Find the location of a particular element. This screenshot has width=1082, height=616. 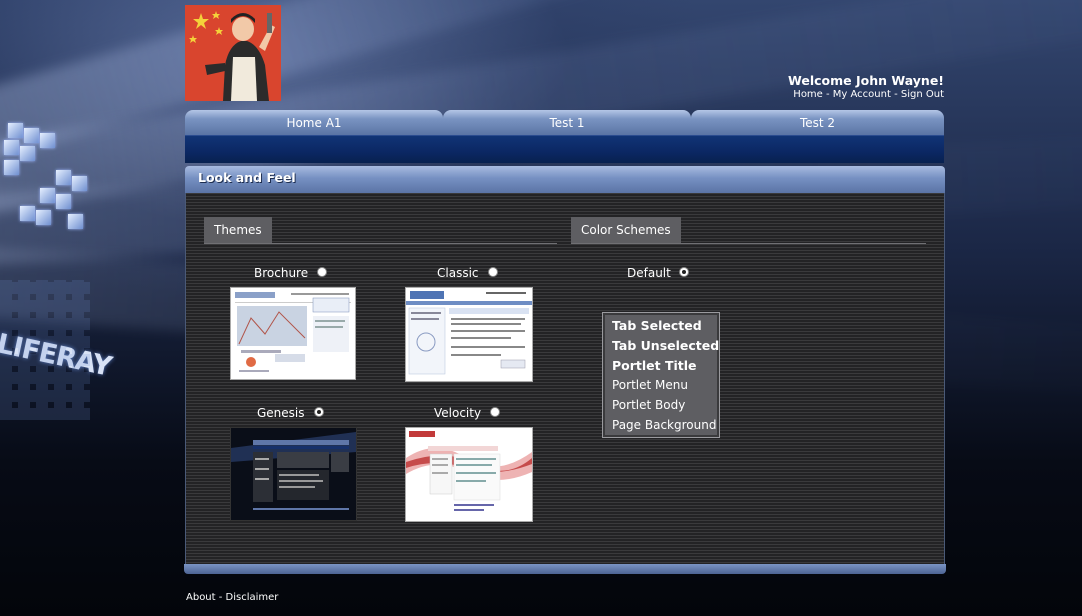

tab-home-a1: Home A1 is located at coordinates (314, 122).